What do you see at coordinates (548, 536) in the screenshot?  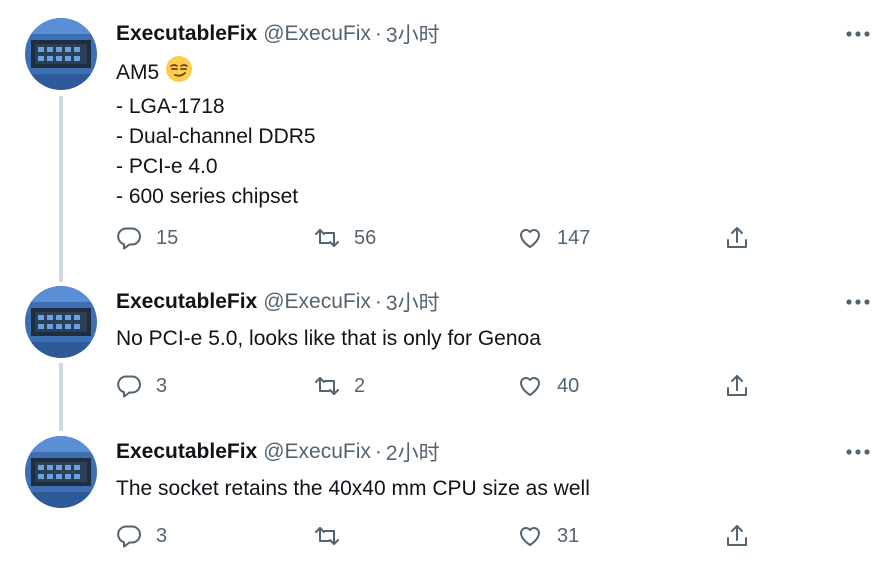 I see `like-button: 31` at bounding box center [548, 536].